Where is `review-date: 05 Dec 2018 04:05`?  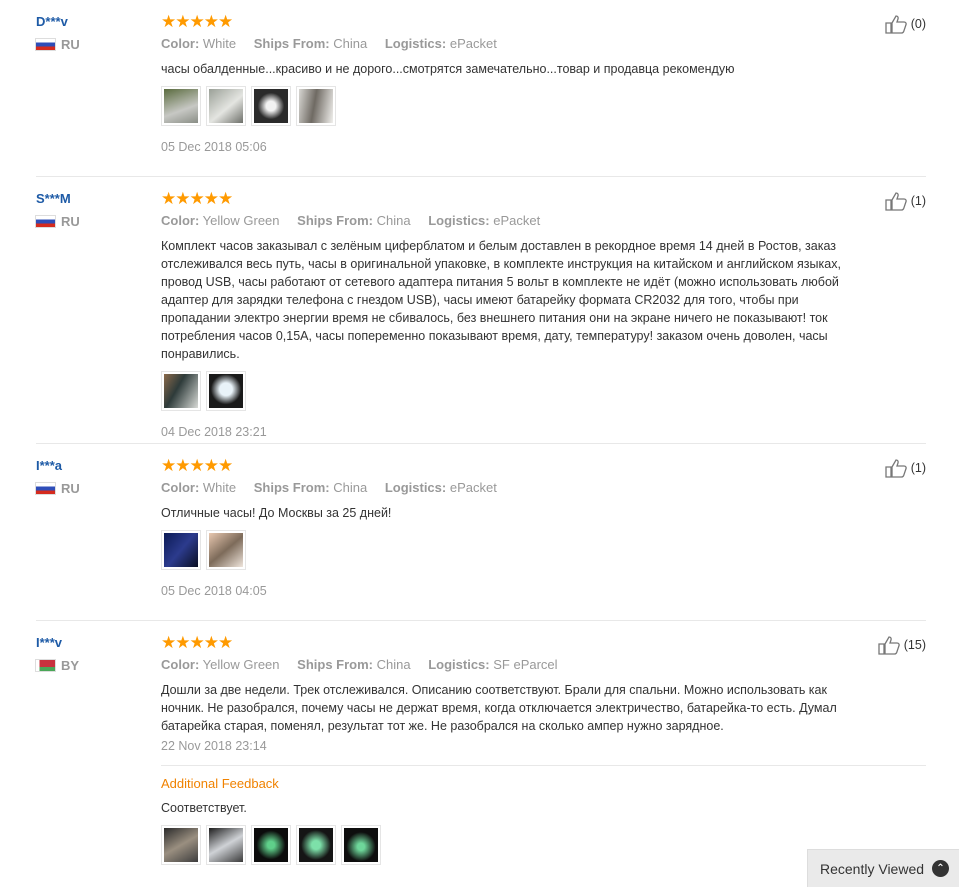
review-date: 05 Dec 2018 04:05 is located at coordinates (214, 591).